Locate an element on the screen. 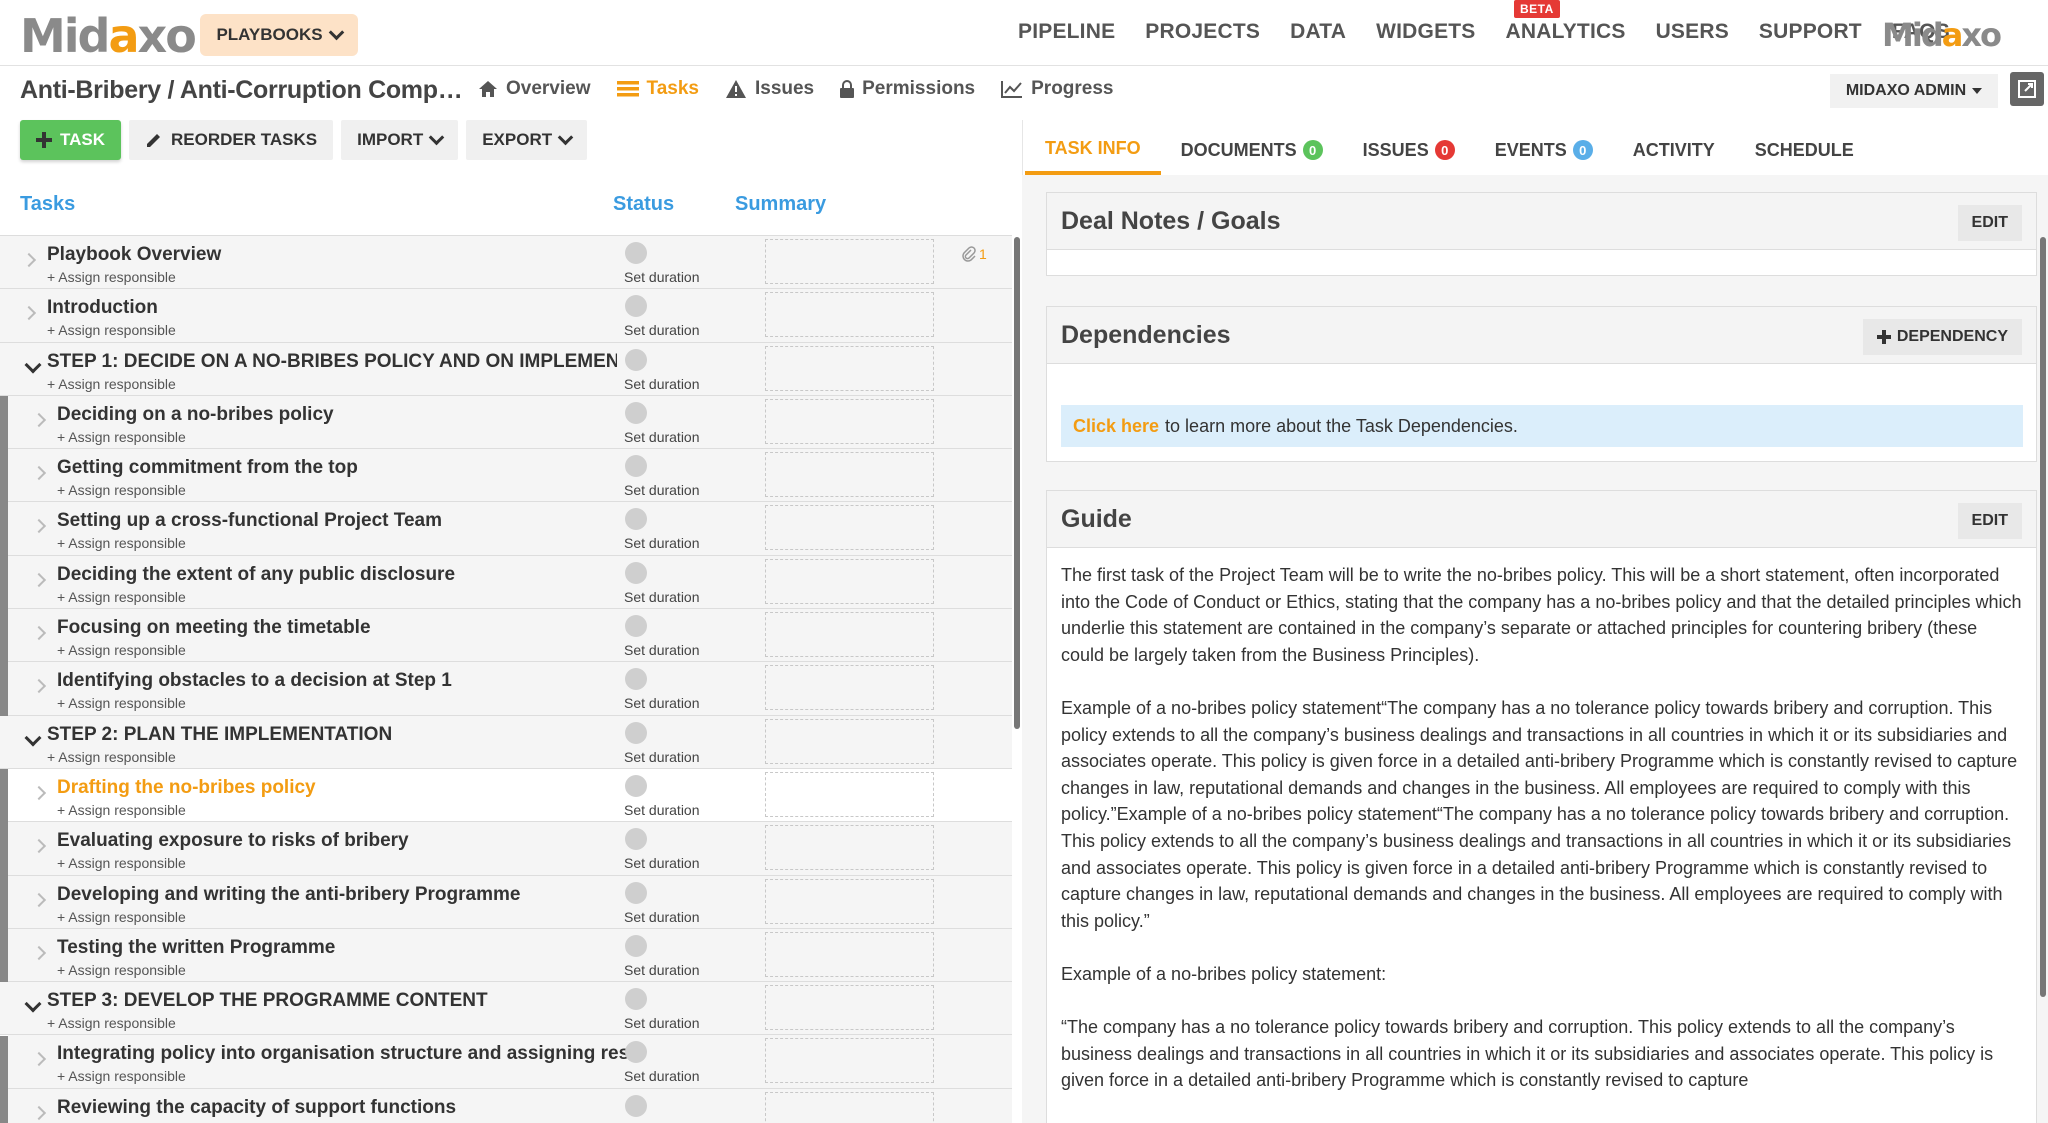  task-title: Playbook Overview is located at coordinates (332, 255).